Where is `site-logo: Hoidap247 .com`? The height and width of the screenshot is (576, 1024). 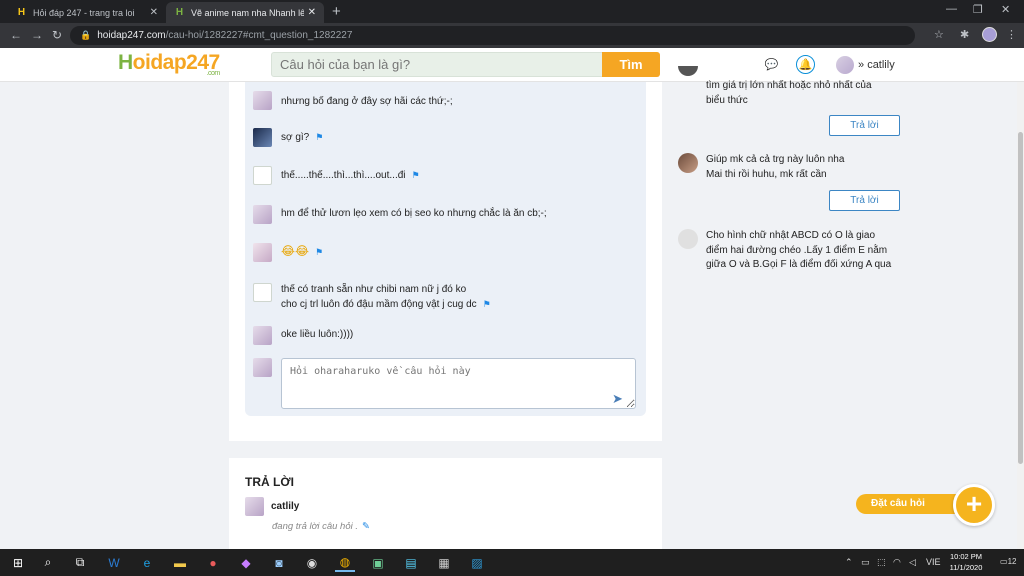 site-logo: Hoidap247 .com is located at coordinates (169, 64).